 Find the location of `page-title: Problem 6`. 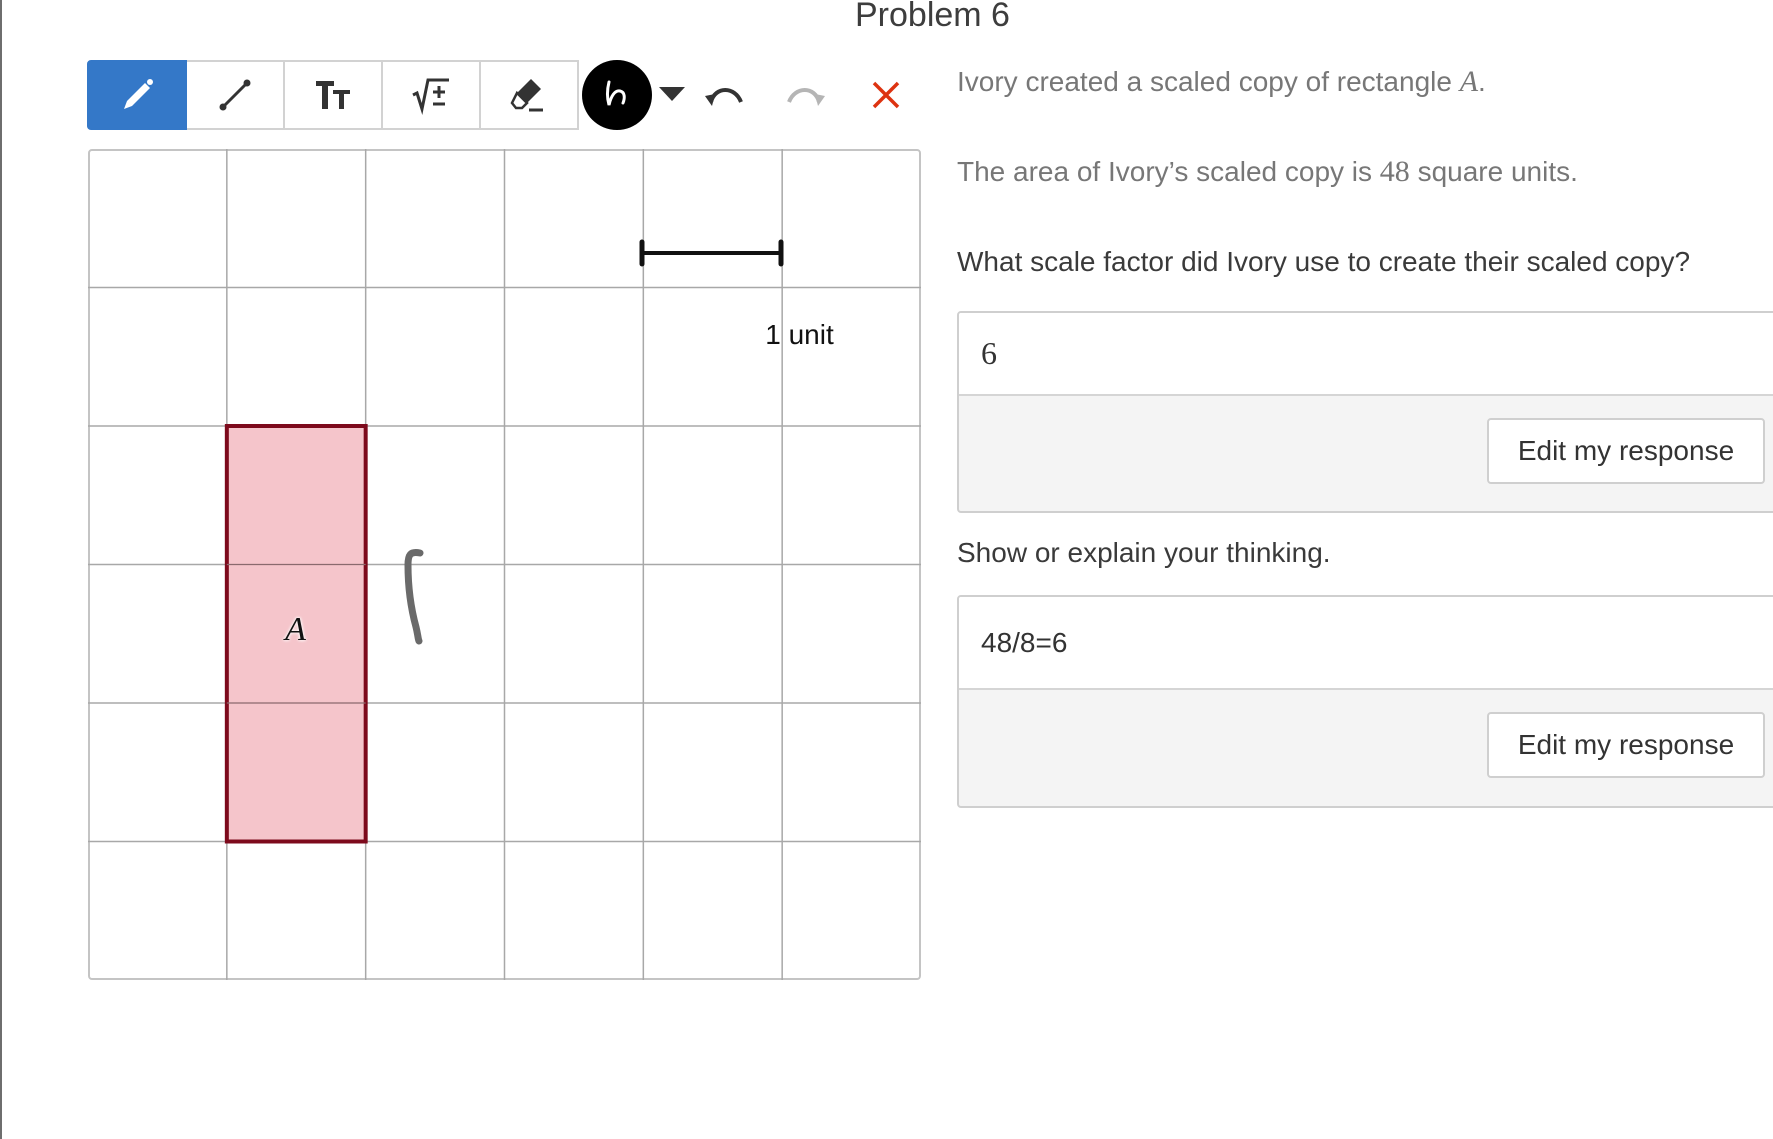

page-title: Problem 6 is located at coordinates (932, 17).